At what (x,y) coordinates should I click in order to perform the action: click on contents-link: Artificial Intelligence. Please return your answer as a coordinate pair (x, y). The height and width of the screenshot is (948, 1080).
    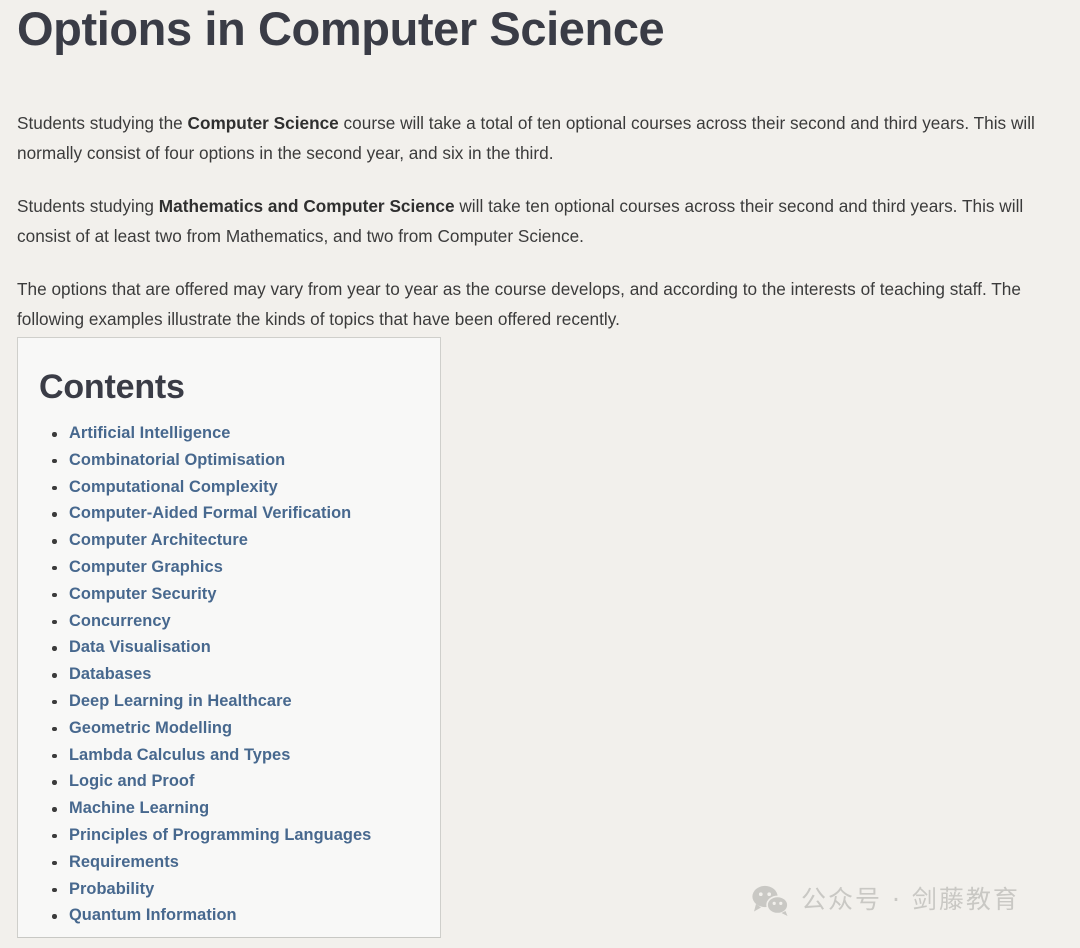
    Looking at the image, I should click on (149, 433).